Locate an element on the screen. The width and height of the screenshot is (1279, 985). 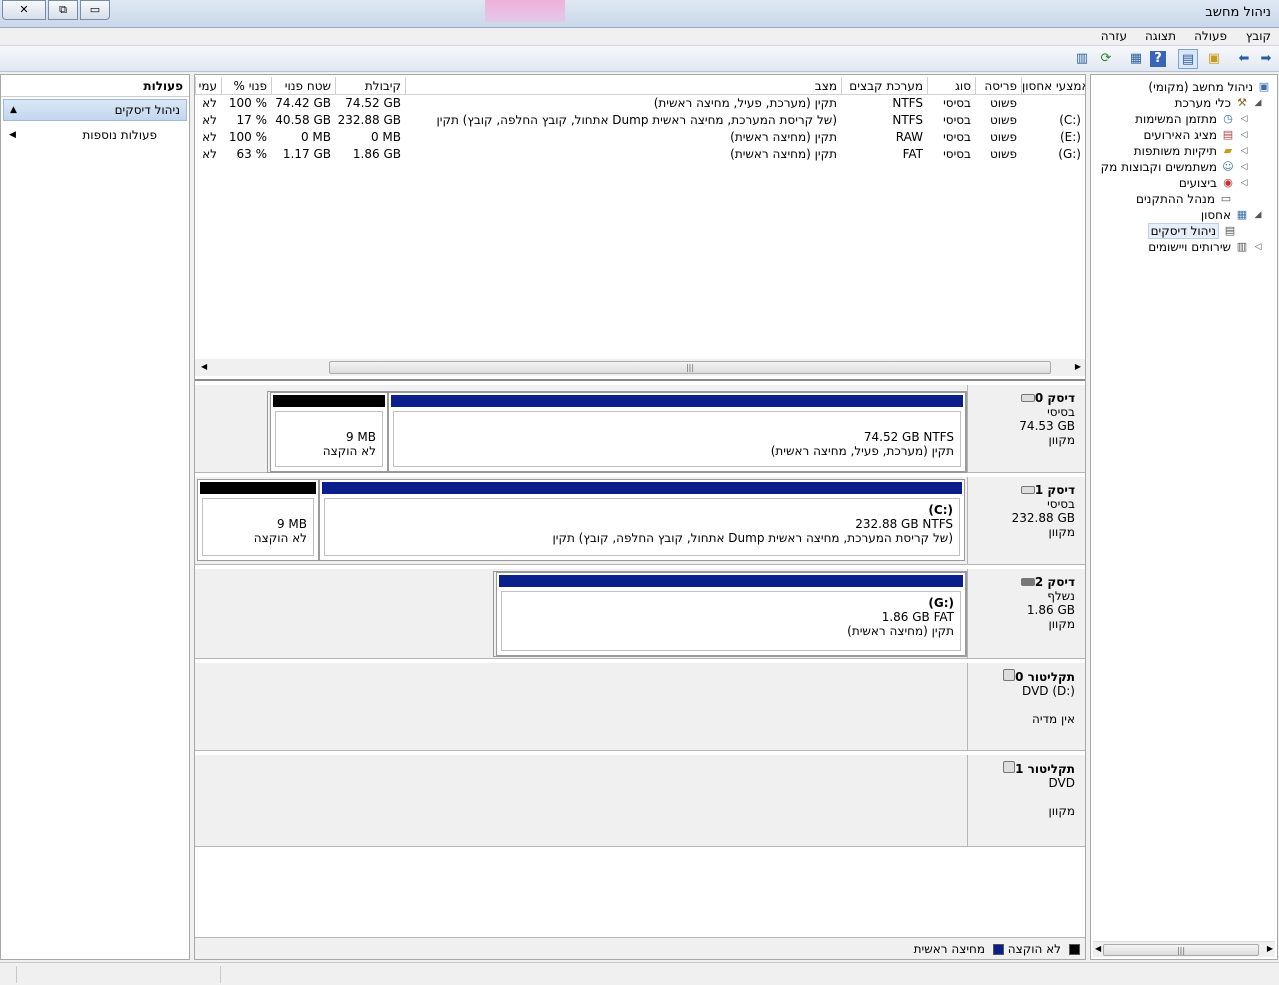
window-title: ניהול מחשב is located at coordinates (1238, 12).